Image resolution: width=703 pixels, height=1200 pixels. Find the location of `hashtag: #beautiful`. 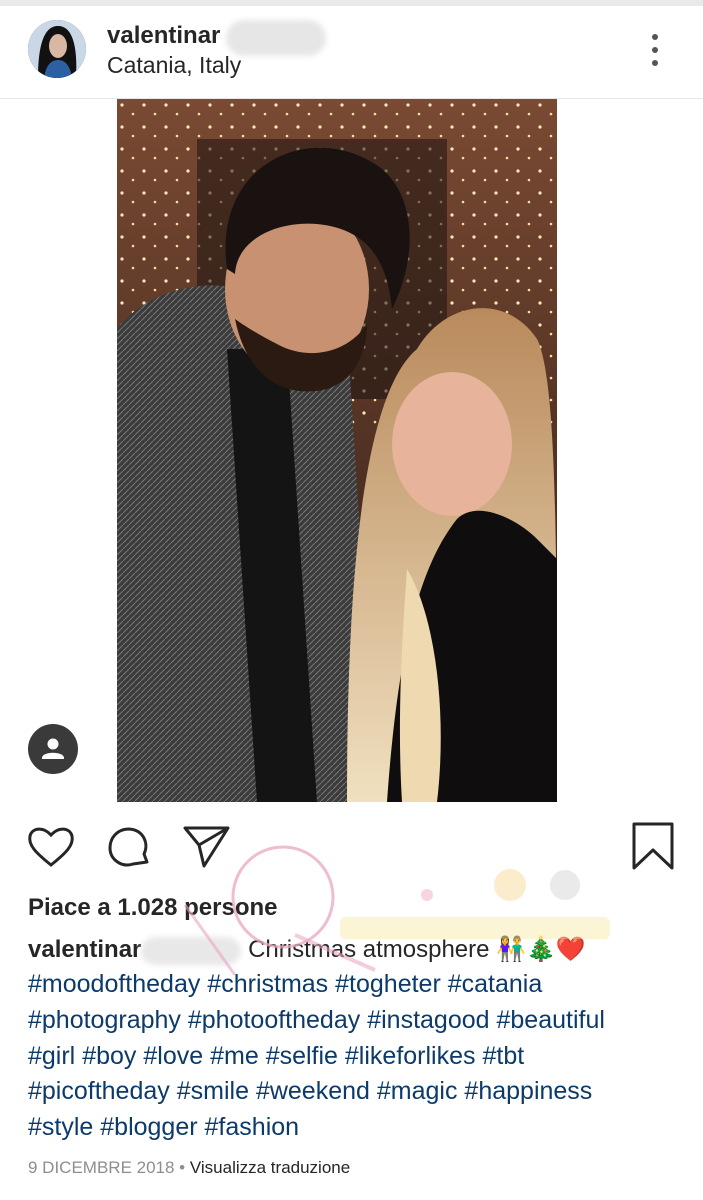

hashtag: #beautiful is located at coordinates (550, 1020).